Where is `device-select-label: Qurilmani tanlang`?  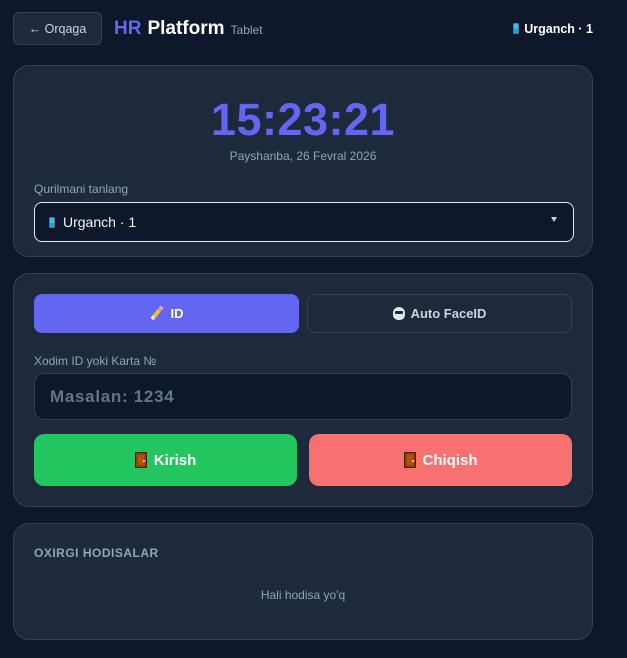 device-select-label: Qurilmani tanlang is located at coordinates (81, 189).